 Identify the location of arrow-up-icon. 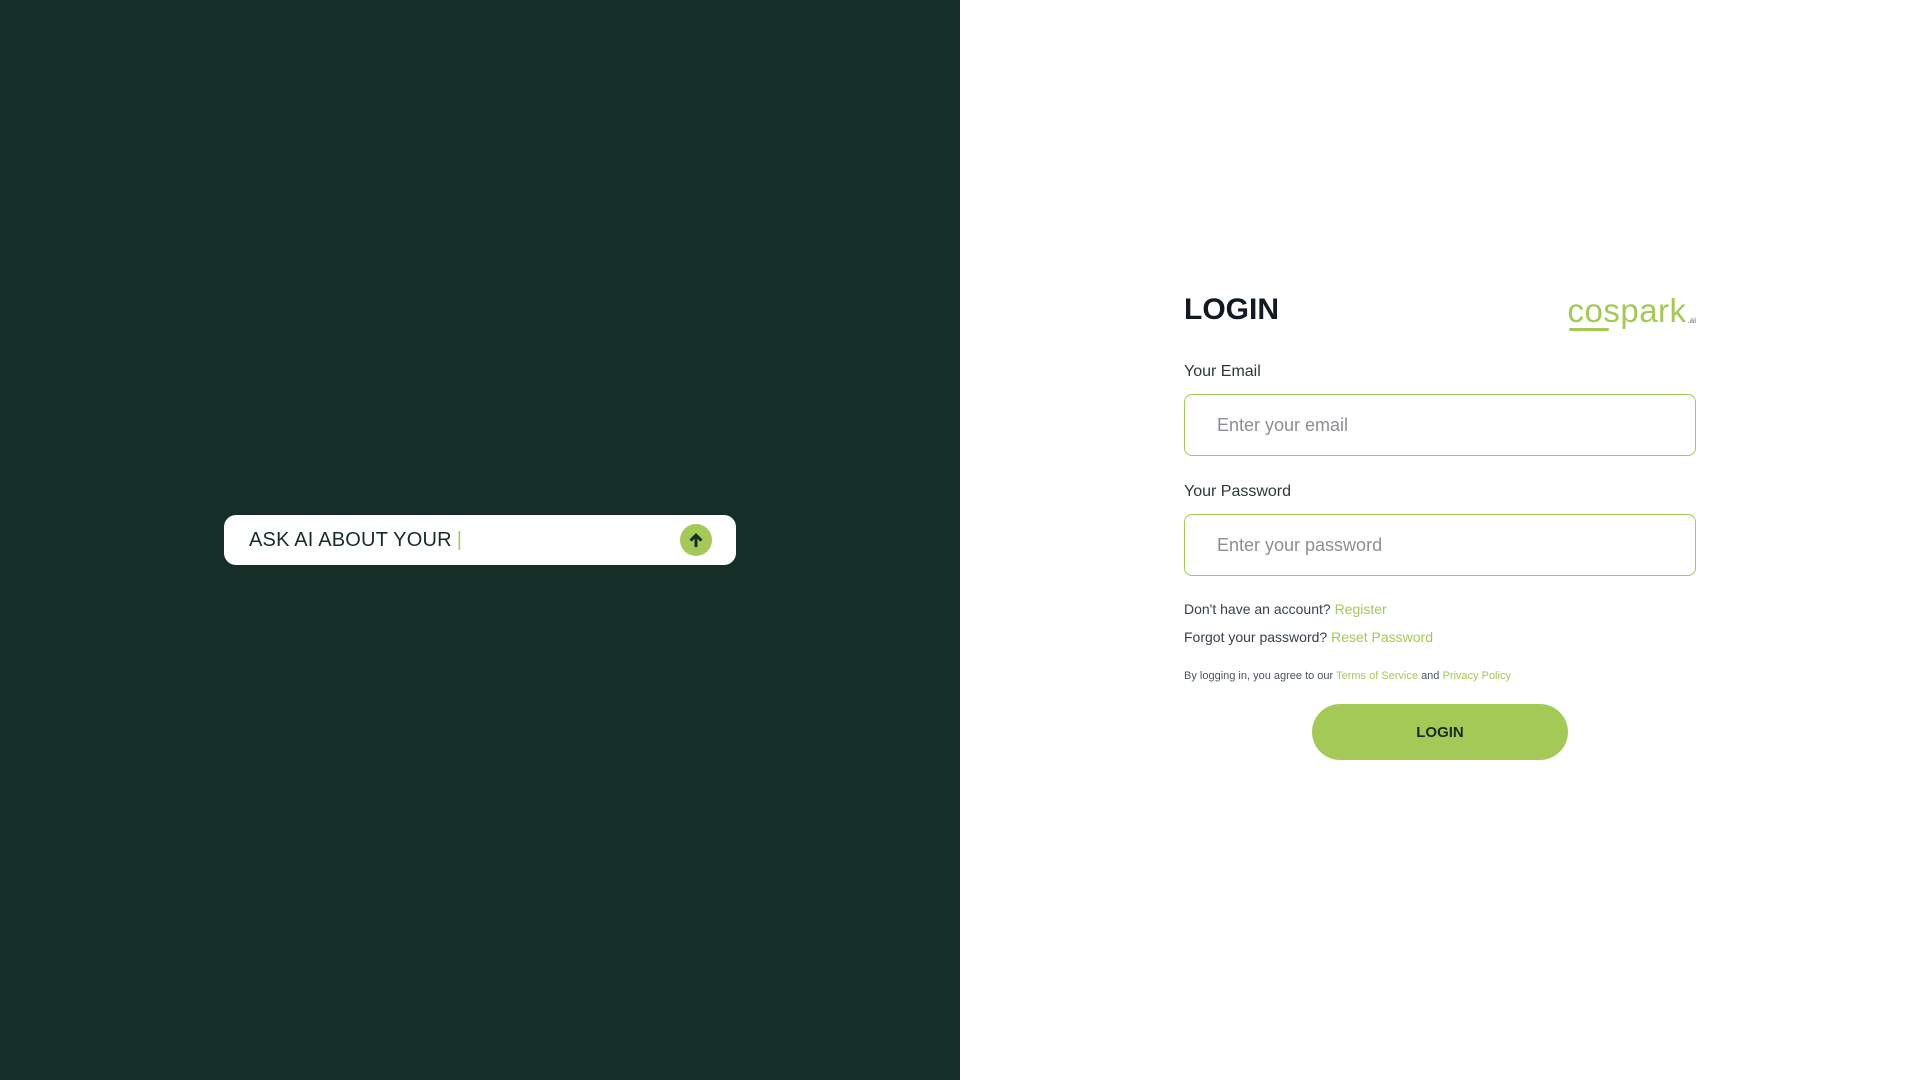
(696, 540).